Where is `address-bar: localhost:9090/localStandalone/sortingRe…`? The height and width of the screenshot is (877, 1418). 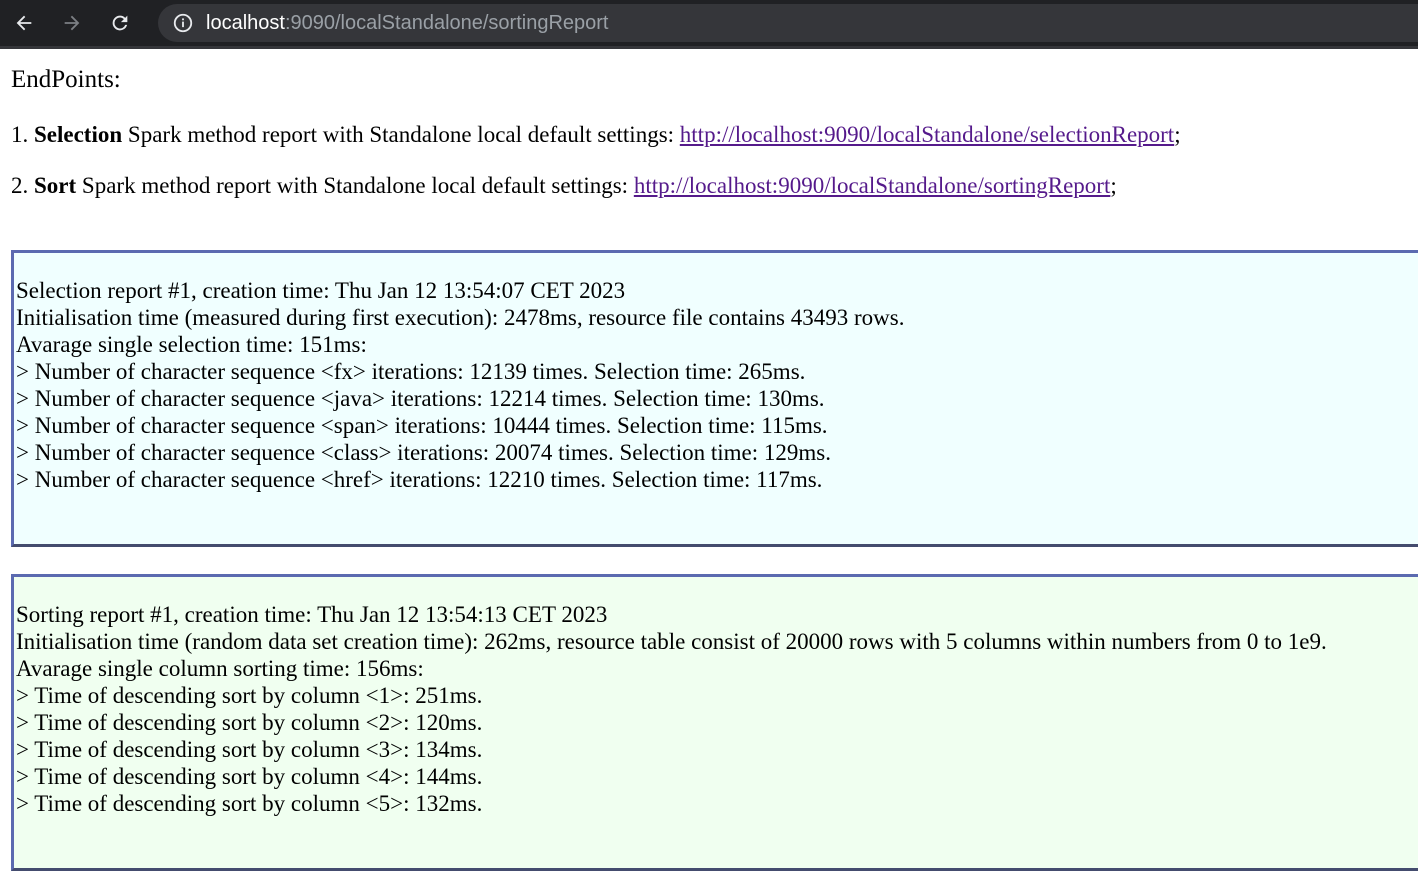
address-bar: localhost:9090/localStandalone/sortingRe… is located at coordinates (788, 23).